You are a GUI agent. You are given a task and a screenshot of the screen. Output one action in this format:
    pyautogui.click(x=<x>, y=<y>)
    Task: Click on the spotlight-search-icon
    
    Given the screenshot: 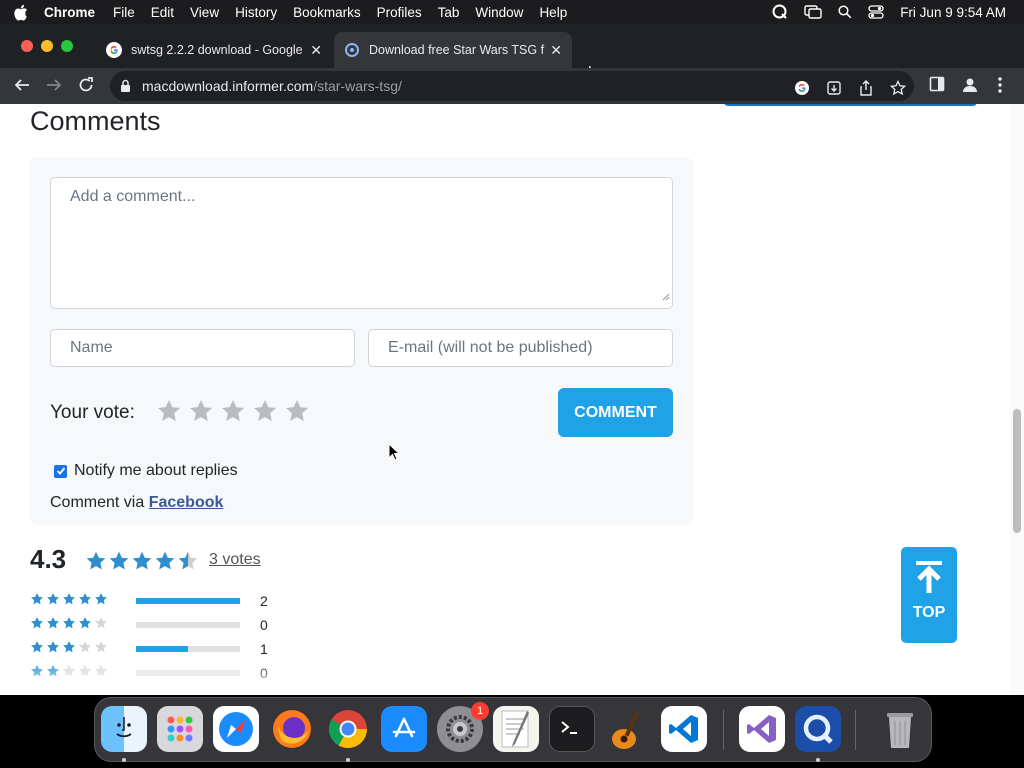 What is the action you would take?
    pyautogui.click(x=845, y=12)
    